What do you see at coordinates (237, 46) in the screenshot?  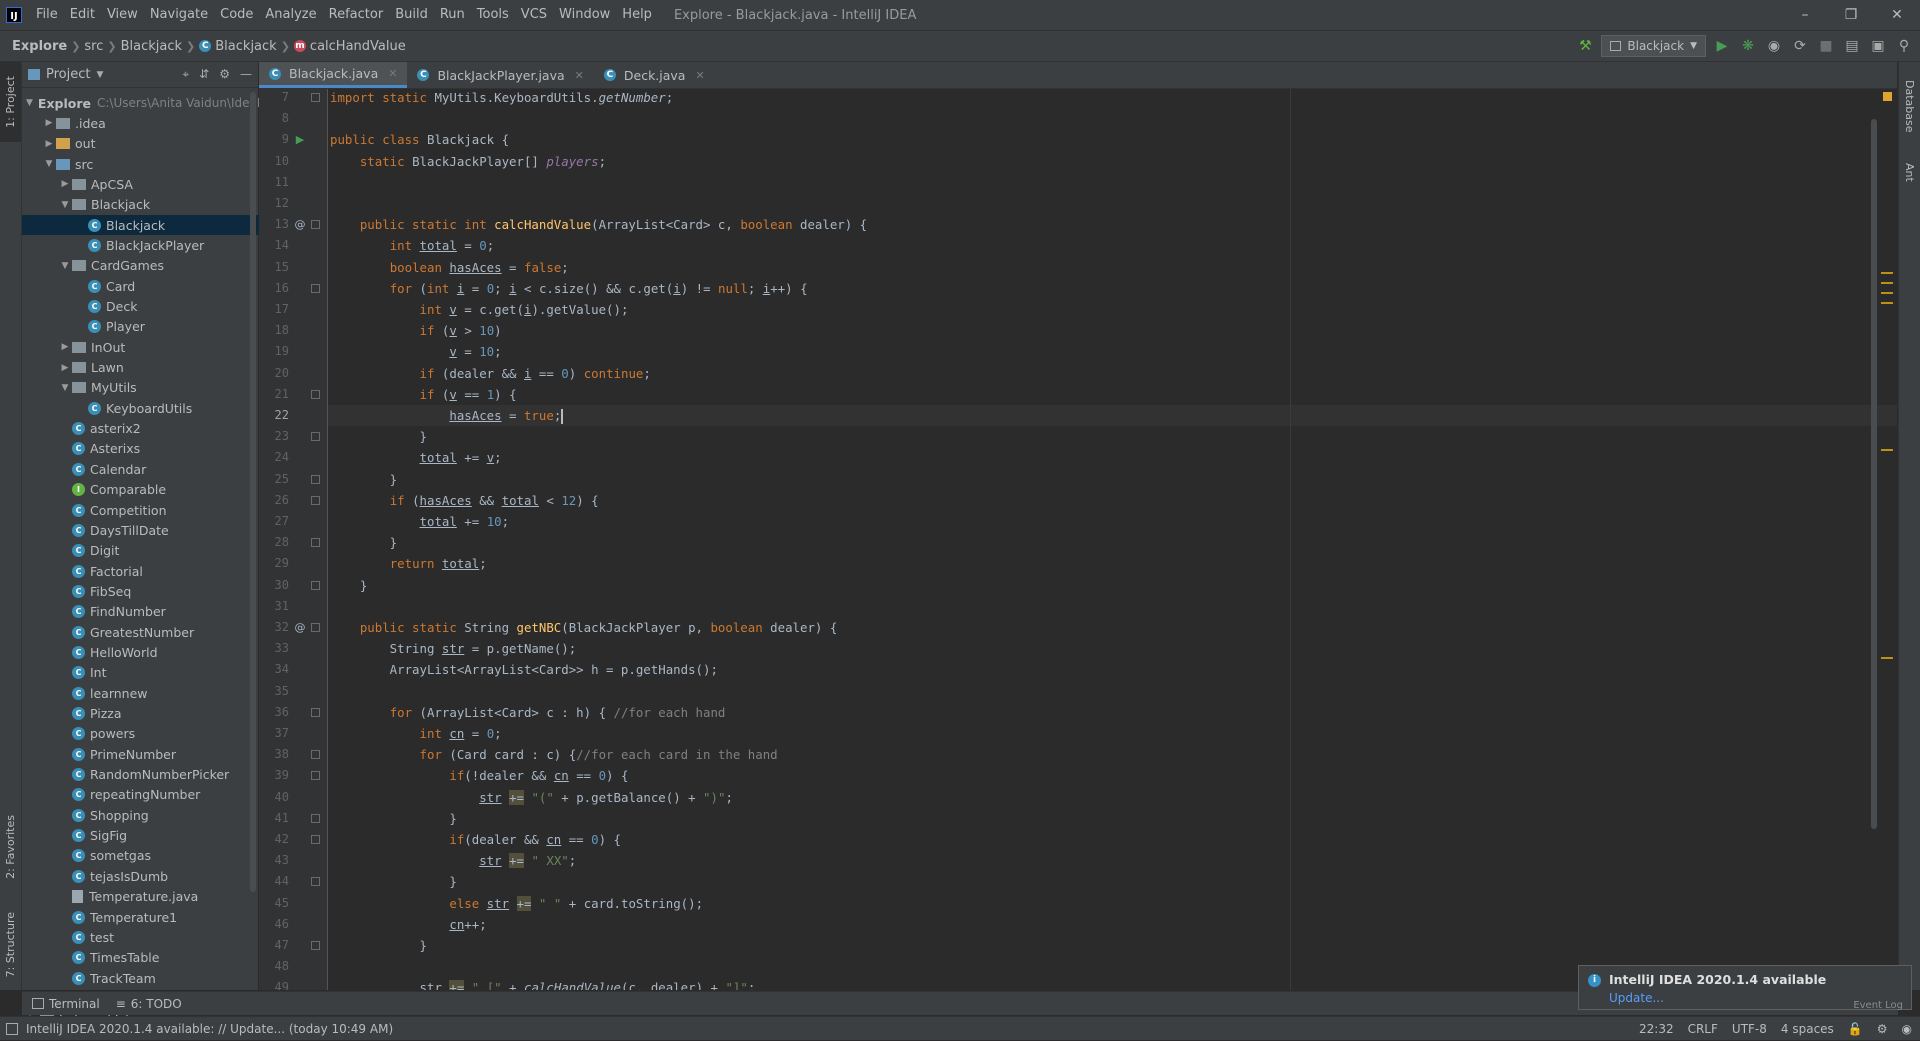 I see `breadcrumb-class: C Blackjack` at bounding box center [237, 46].